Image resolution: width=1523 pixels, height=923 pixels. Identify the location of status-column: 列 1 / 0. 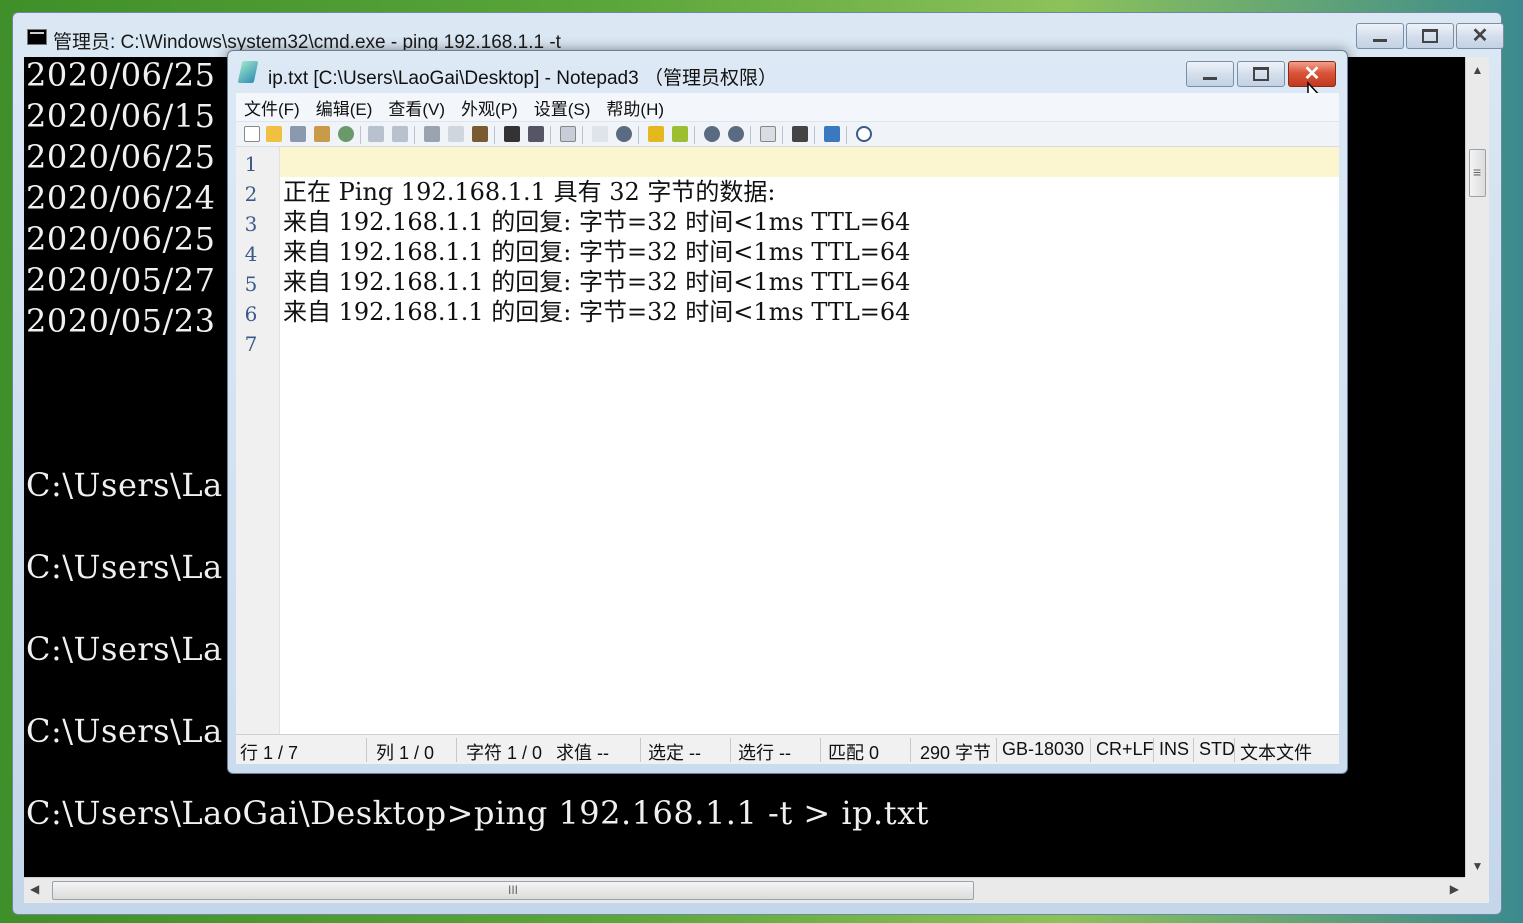
(405, 752).